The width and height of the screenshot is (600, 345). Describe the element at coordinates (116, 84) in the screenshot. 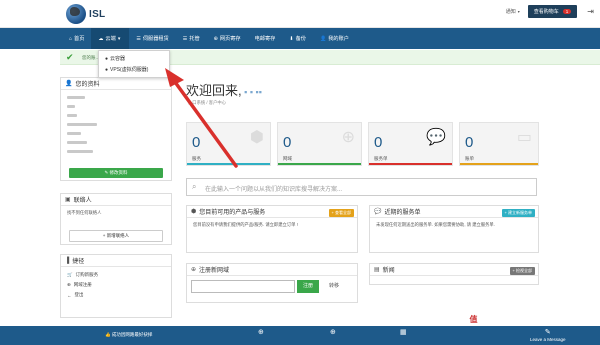

I see `profile-panel-header: 👤 您的资料` at that location.